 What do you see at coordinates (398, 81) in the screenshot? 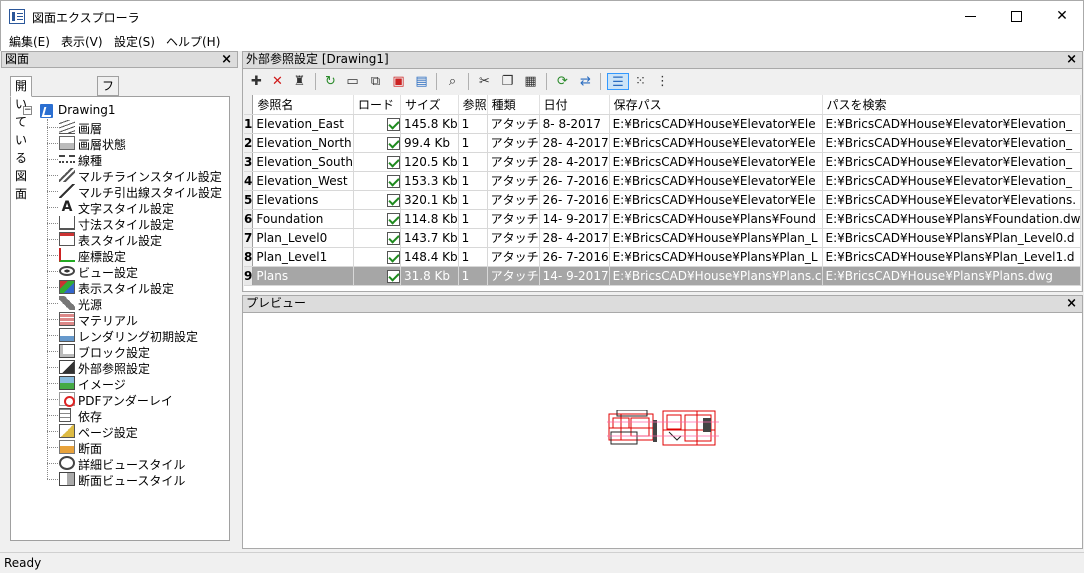
I see `bind-button: ▣` at bounding box center [398, 81].